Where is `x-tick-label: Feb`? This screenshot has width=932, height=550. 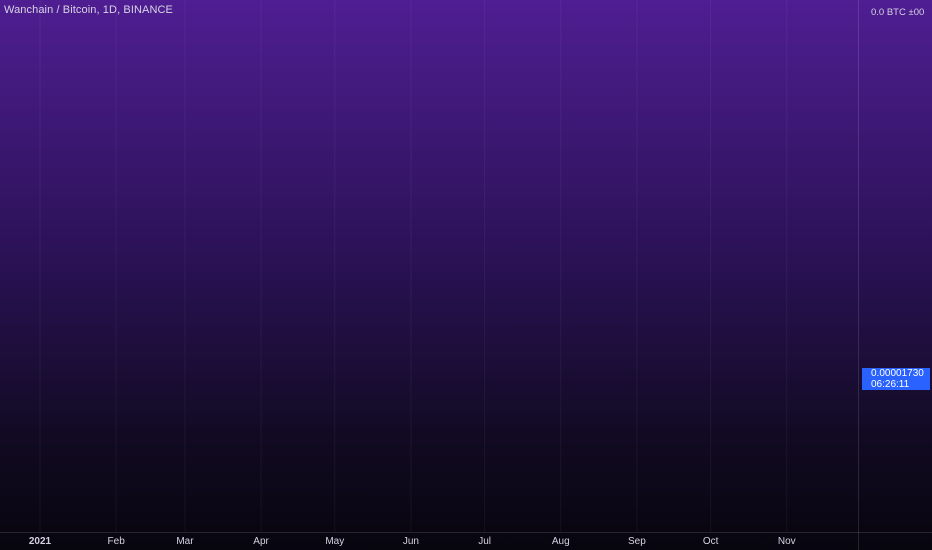 x-tick-label: Feb is located at coordinates (117, 541).